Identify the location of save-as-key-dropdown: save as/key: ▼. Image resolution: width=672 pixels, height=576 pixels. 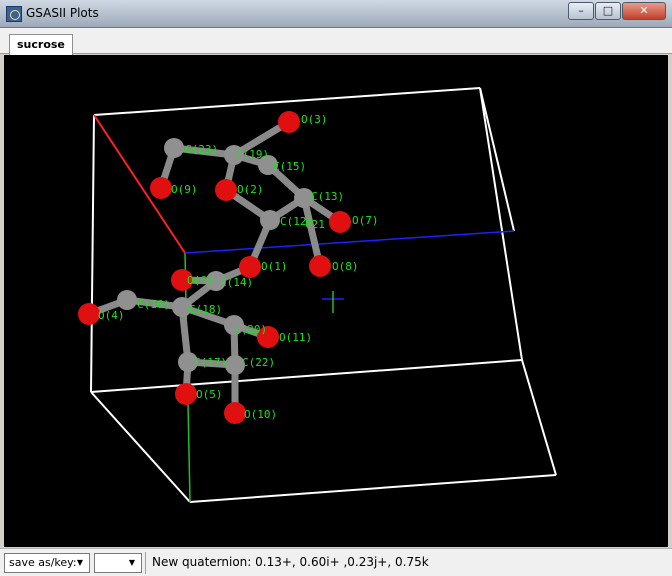
(47, 563).